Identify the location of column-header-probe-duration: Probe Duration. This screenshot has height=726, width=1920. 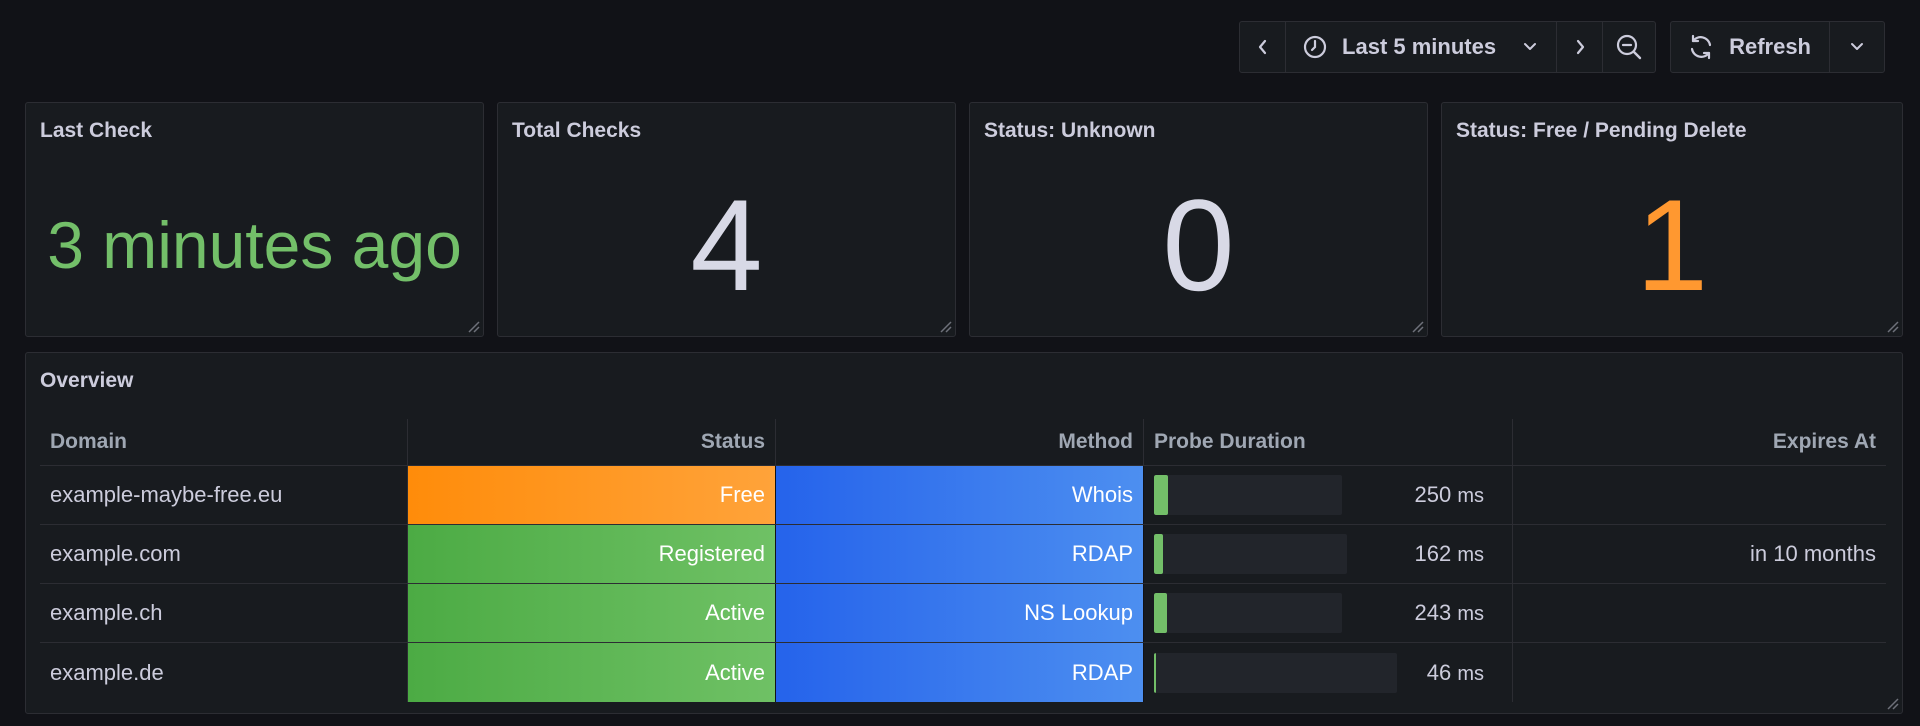
(1328, 442).